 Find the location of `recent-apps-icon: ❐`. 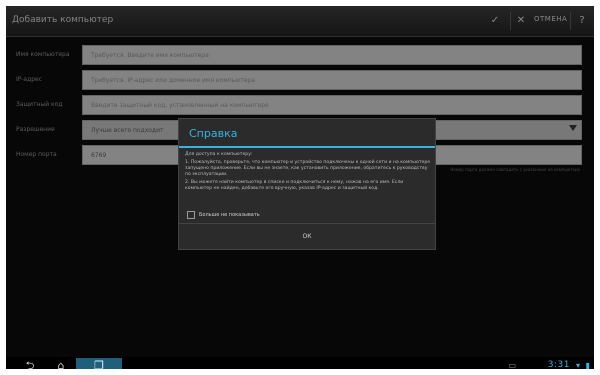

recent-apps-icon: ❐ is located at coordinates (99, 364).